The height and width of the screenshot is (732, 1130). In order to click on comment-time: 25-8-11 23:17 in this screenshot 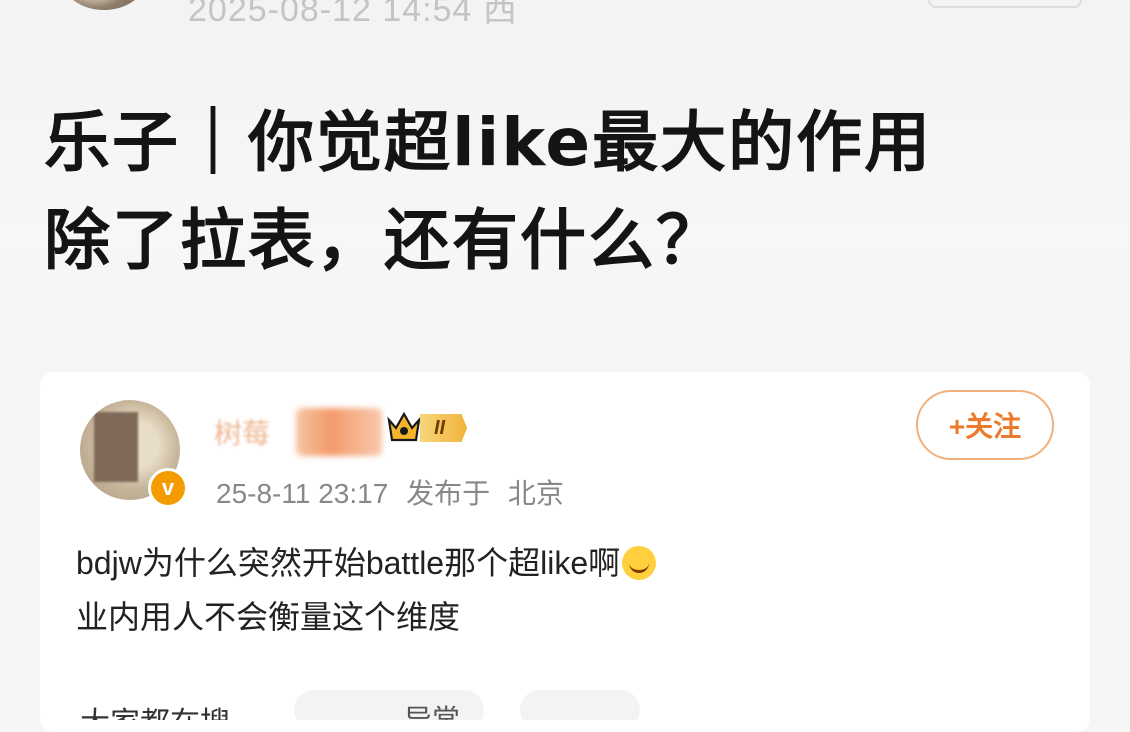, I will do `click(302, 493)`.